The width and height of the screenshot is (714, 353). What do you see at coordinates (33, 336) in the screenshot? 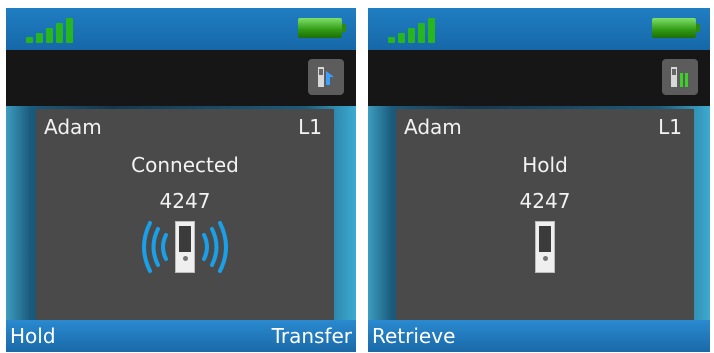
I see `hold-softkey: Hold` at bounding box center [33, 336].